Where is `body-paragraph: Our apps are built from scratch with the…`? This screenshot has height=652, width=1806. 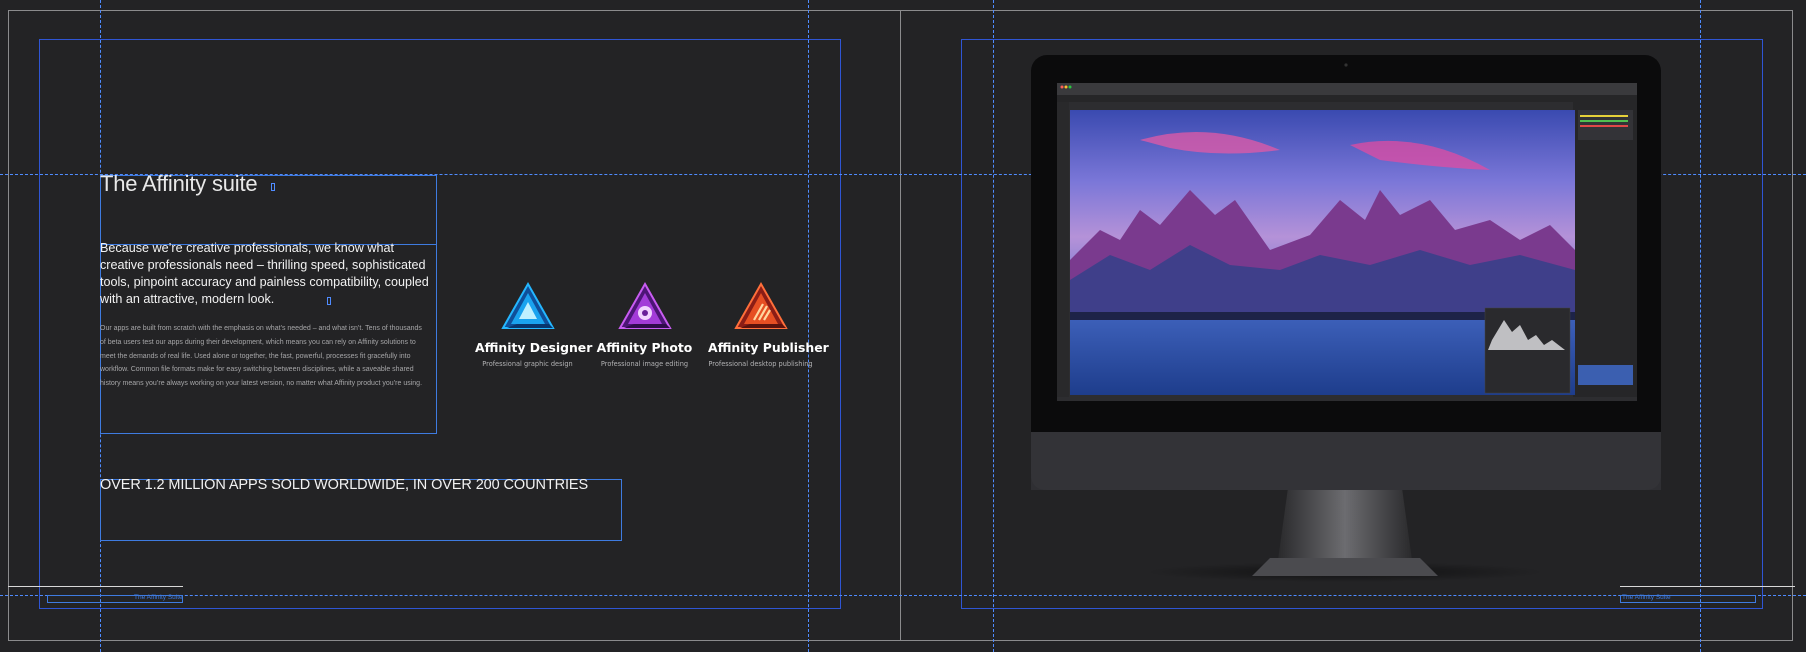 body-paragraph: Our apps are built from scratch with the… is located at coordinates (262, 356).